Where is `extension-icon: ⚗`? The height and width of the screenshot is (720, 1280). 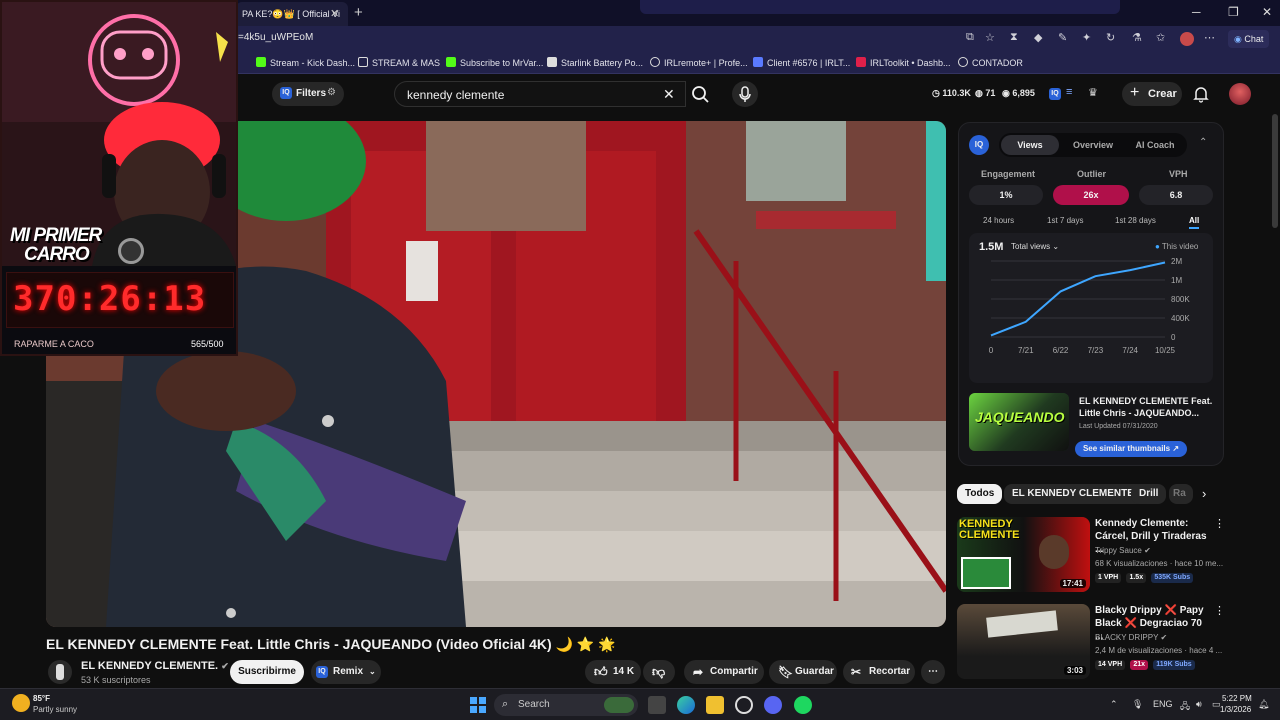 extension-icon: ⚗ is located at coordinates (1137, 37).